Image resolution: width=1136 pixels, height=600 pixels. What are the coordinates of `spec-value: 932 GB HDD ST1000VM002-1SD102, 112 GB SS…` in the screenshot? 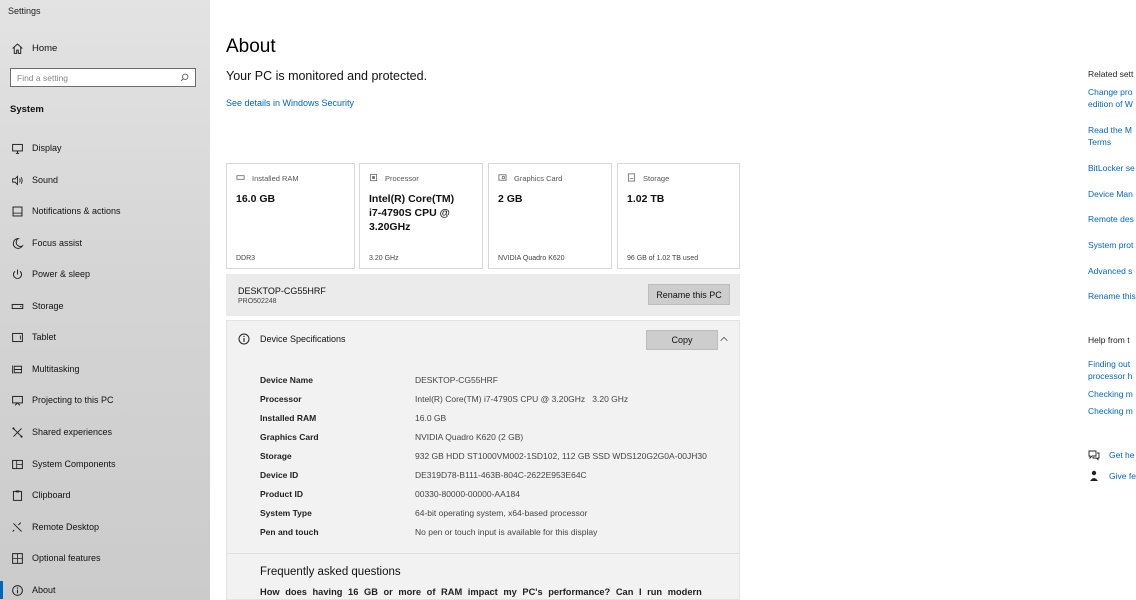 It's located at (561, 456).